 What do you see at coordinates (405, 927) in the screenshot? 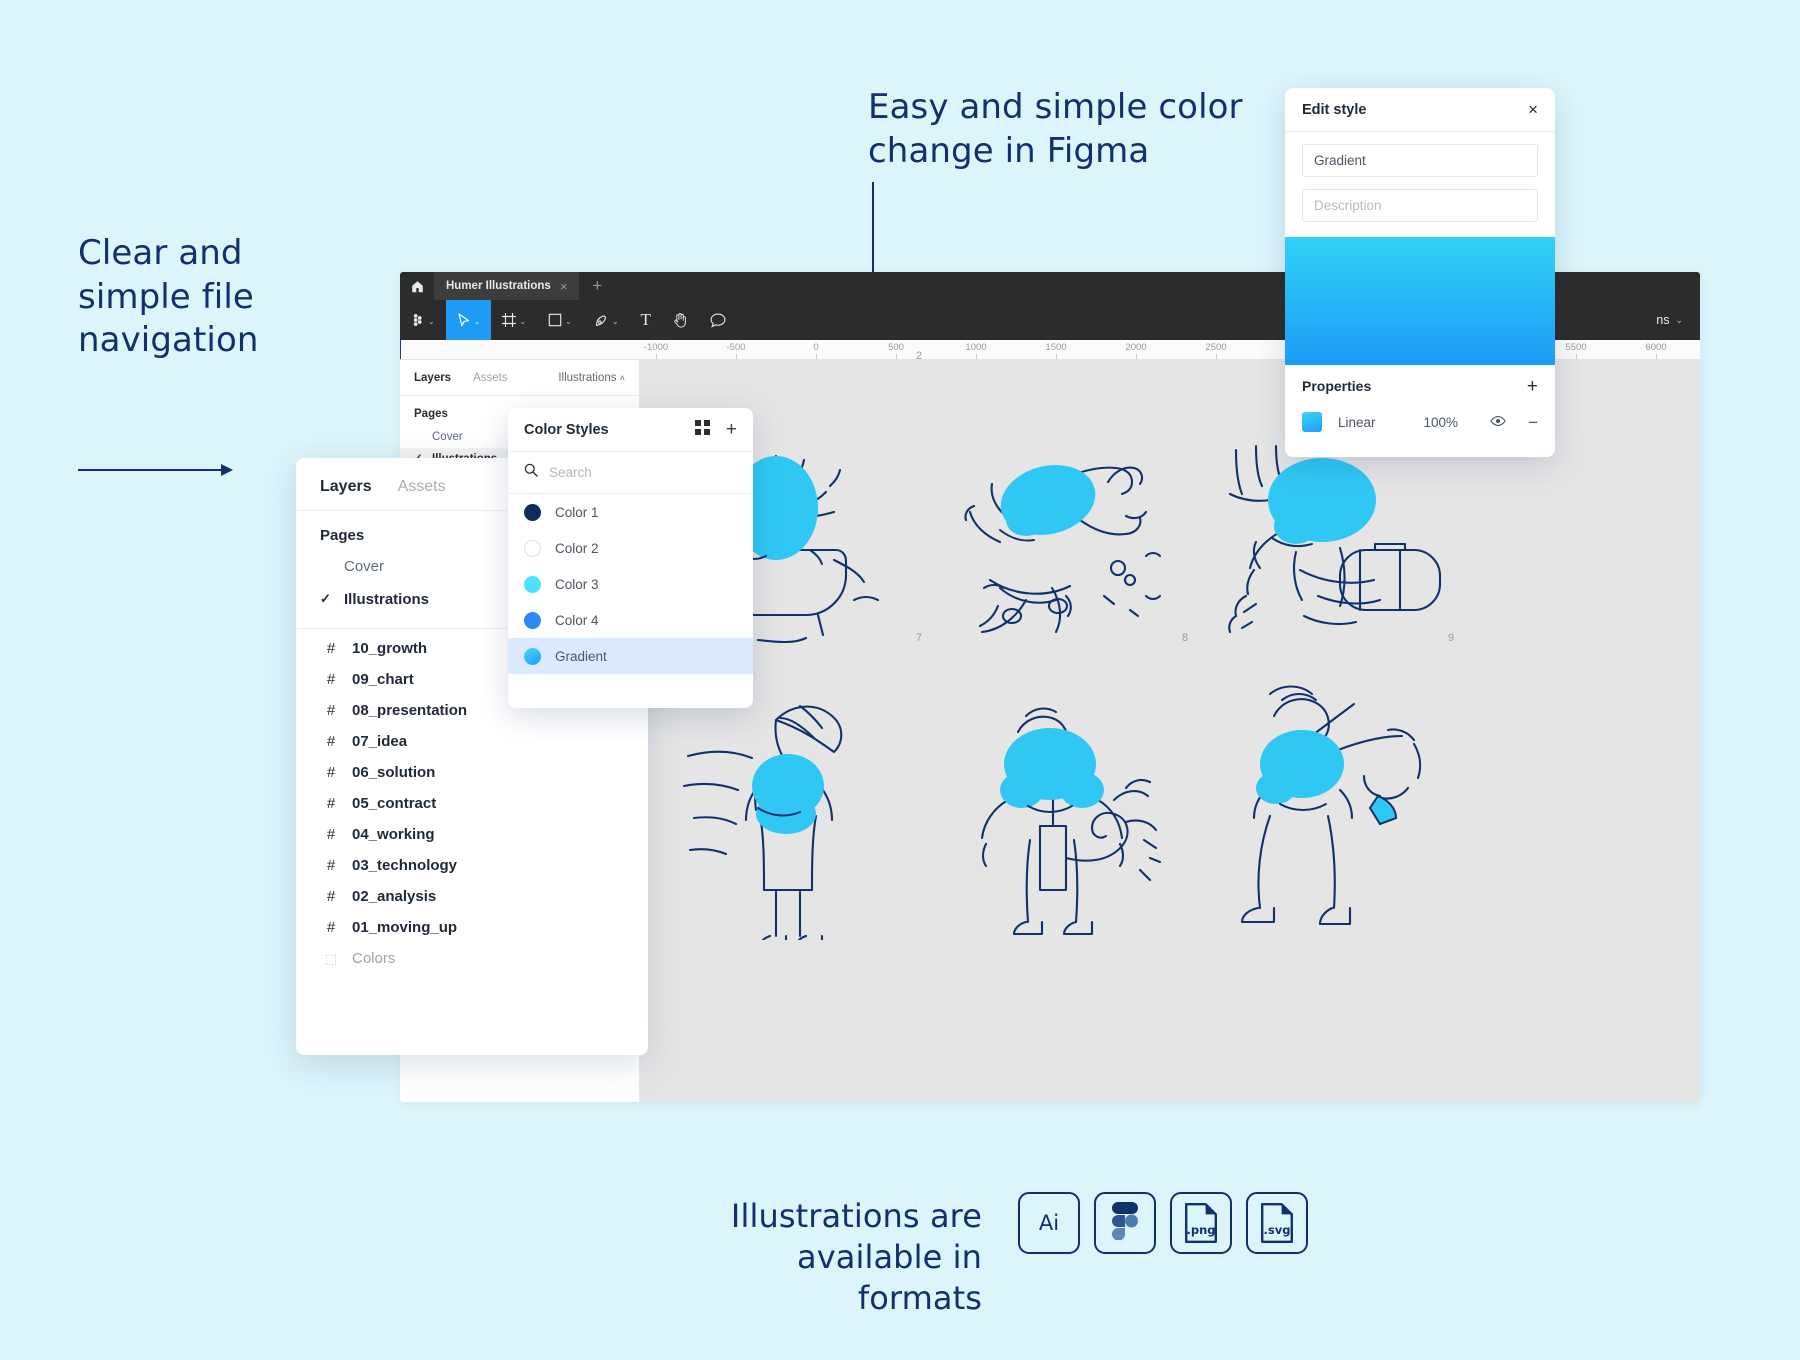
I see `layer-label: 01_moving_up` at bounding box center [405, 927].